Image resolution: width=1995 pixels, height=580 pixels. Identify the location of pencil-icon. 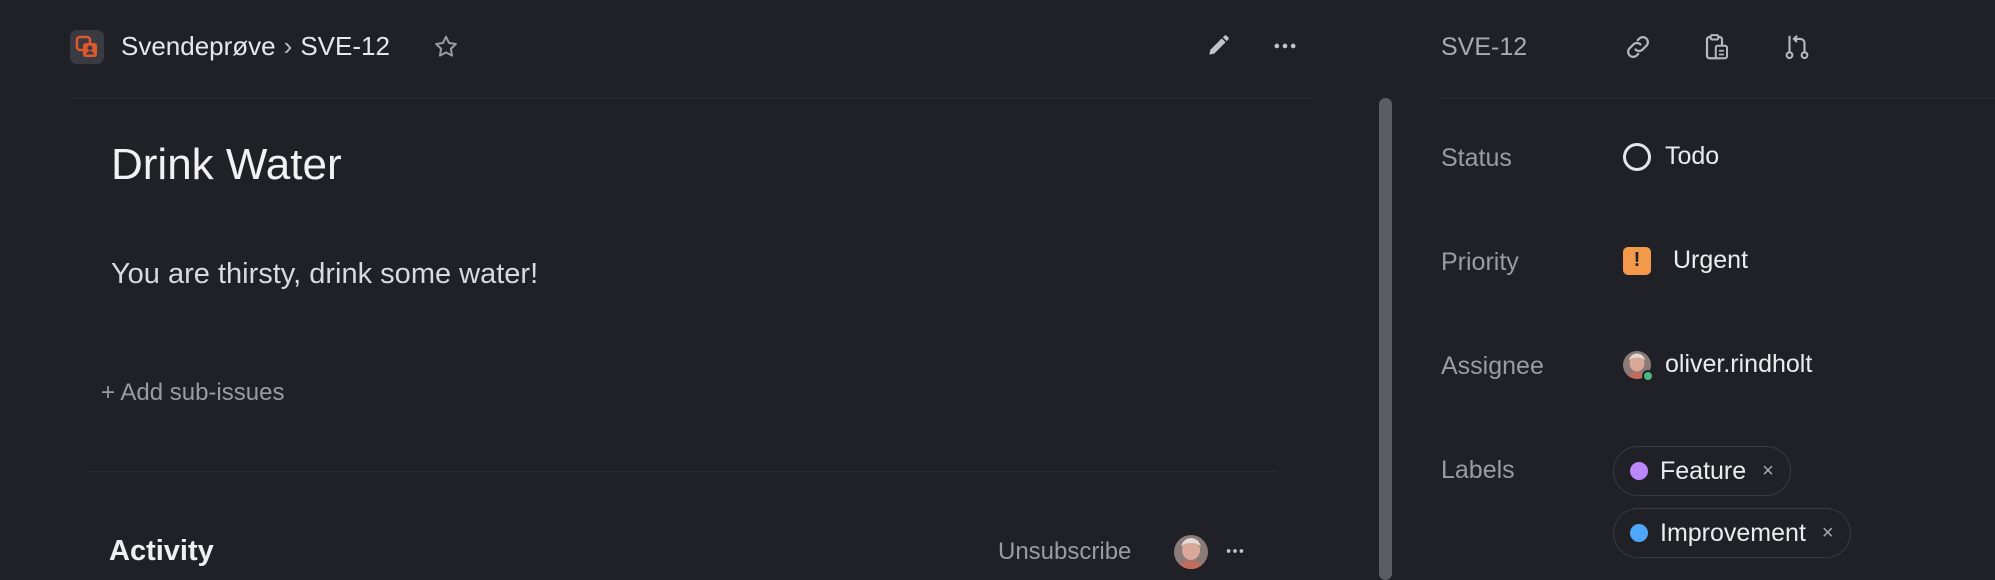
(1219, 45).